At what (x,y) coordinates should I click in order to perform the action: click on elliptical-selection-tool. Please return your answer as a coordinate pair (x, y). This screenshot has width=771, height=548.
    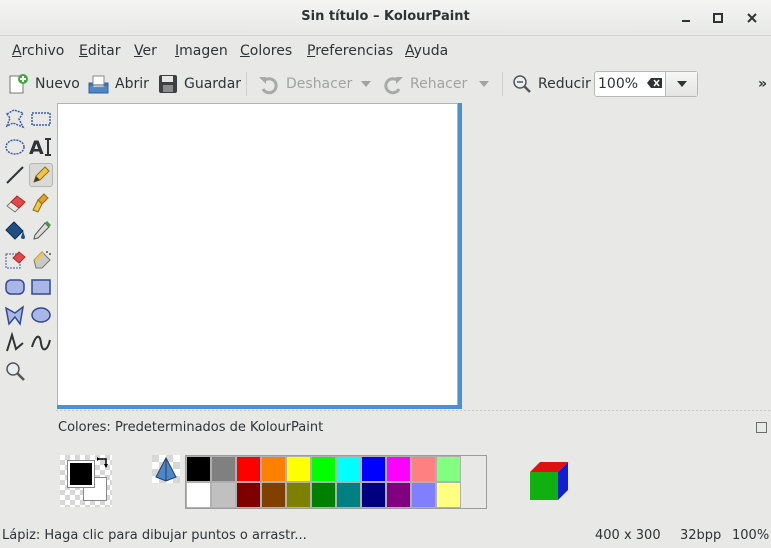
    Looking at the image, I should click on (15, 147).